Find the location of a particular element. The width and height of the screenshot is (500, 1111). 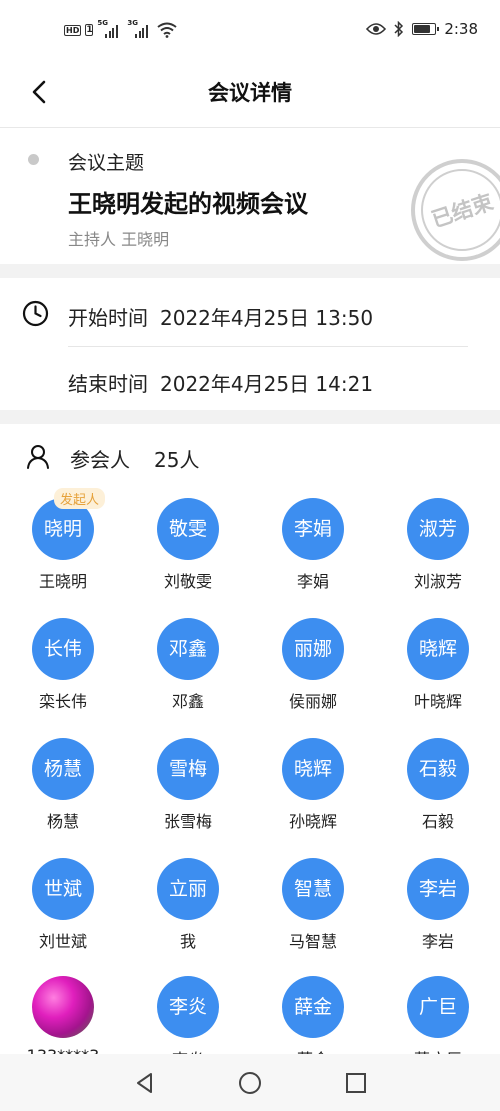

topic-label: 会议主题 is located at coordinates (106, 163).